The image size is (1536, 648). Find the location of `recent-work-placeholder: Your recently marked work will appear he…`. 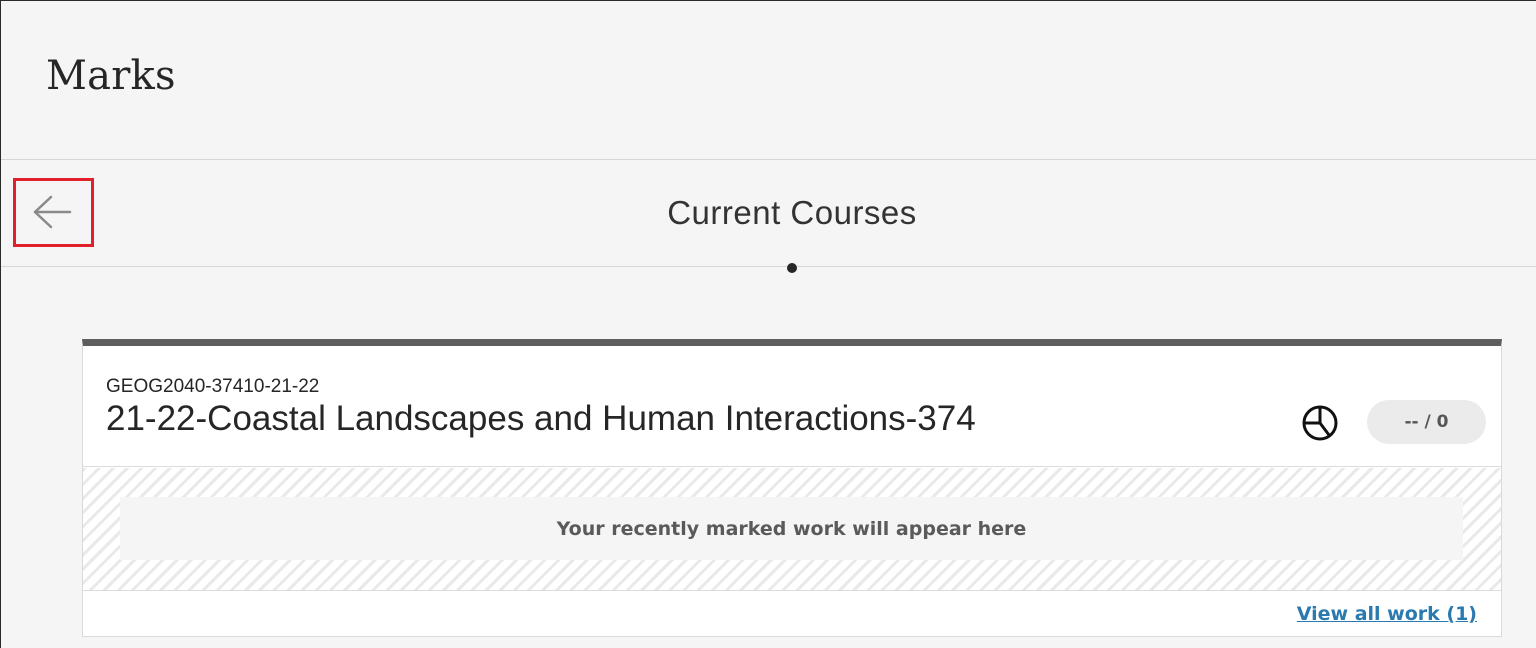

recent-work-placeholder: Your recently marked work will appear he… is located at coordinates (791, 528).